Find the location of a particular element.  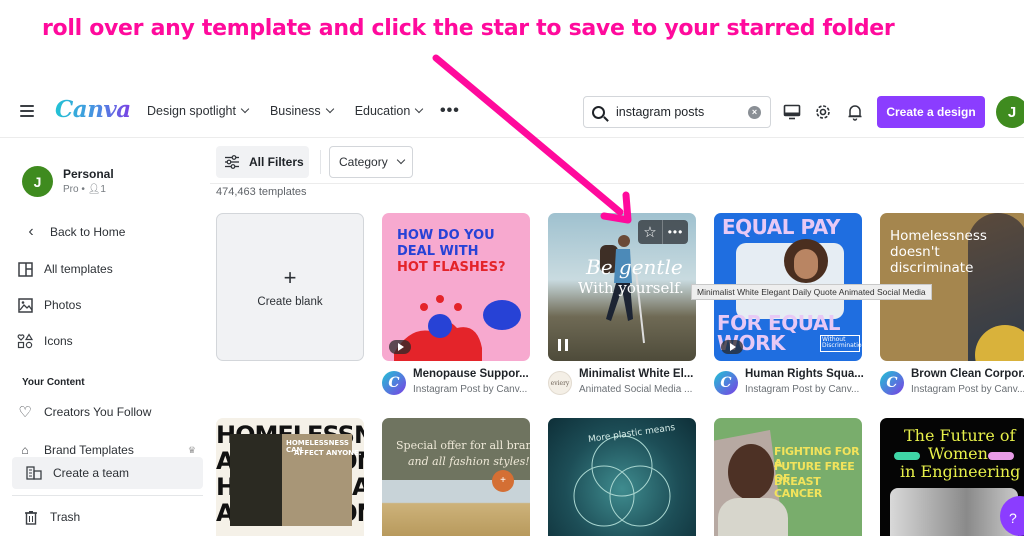

shapes-icon is located at coordinates (25, 341).